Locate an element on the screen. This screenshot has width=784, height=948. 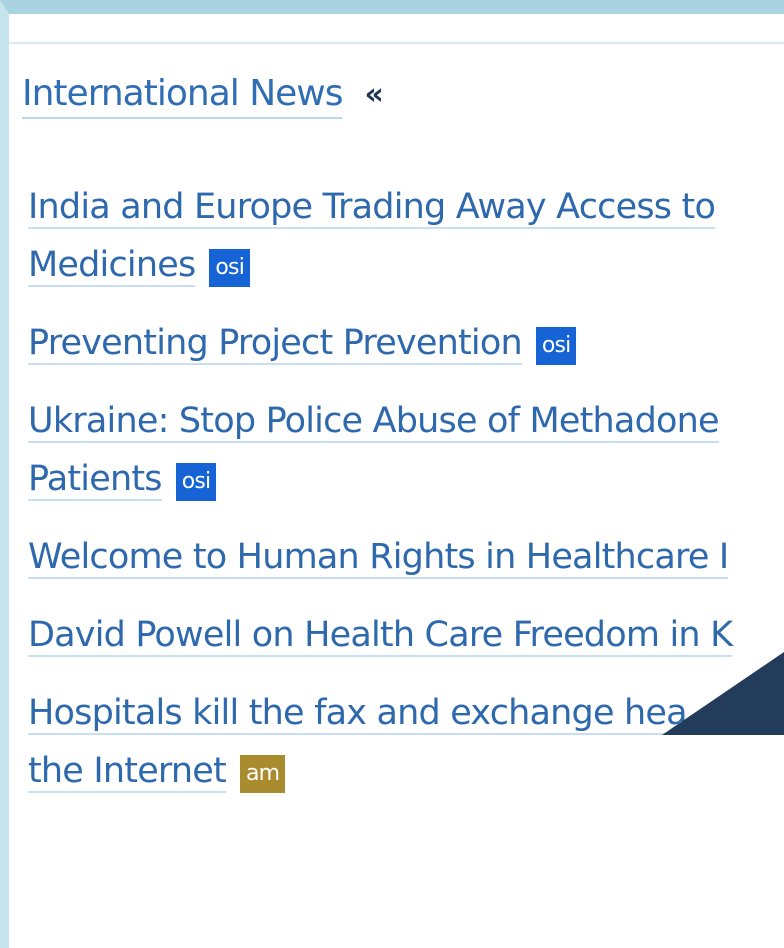
header-divider is located at coordinates (396, 43).